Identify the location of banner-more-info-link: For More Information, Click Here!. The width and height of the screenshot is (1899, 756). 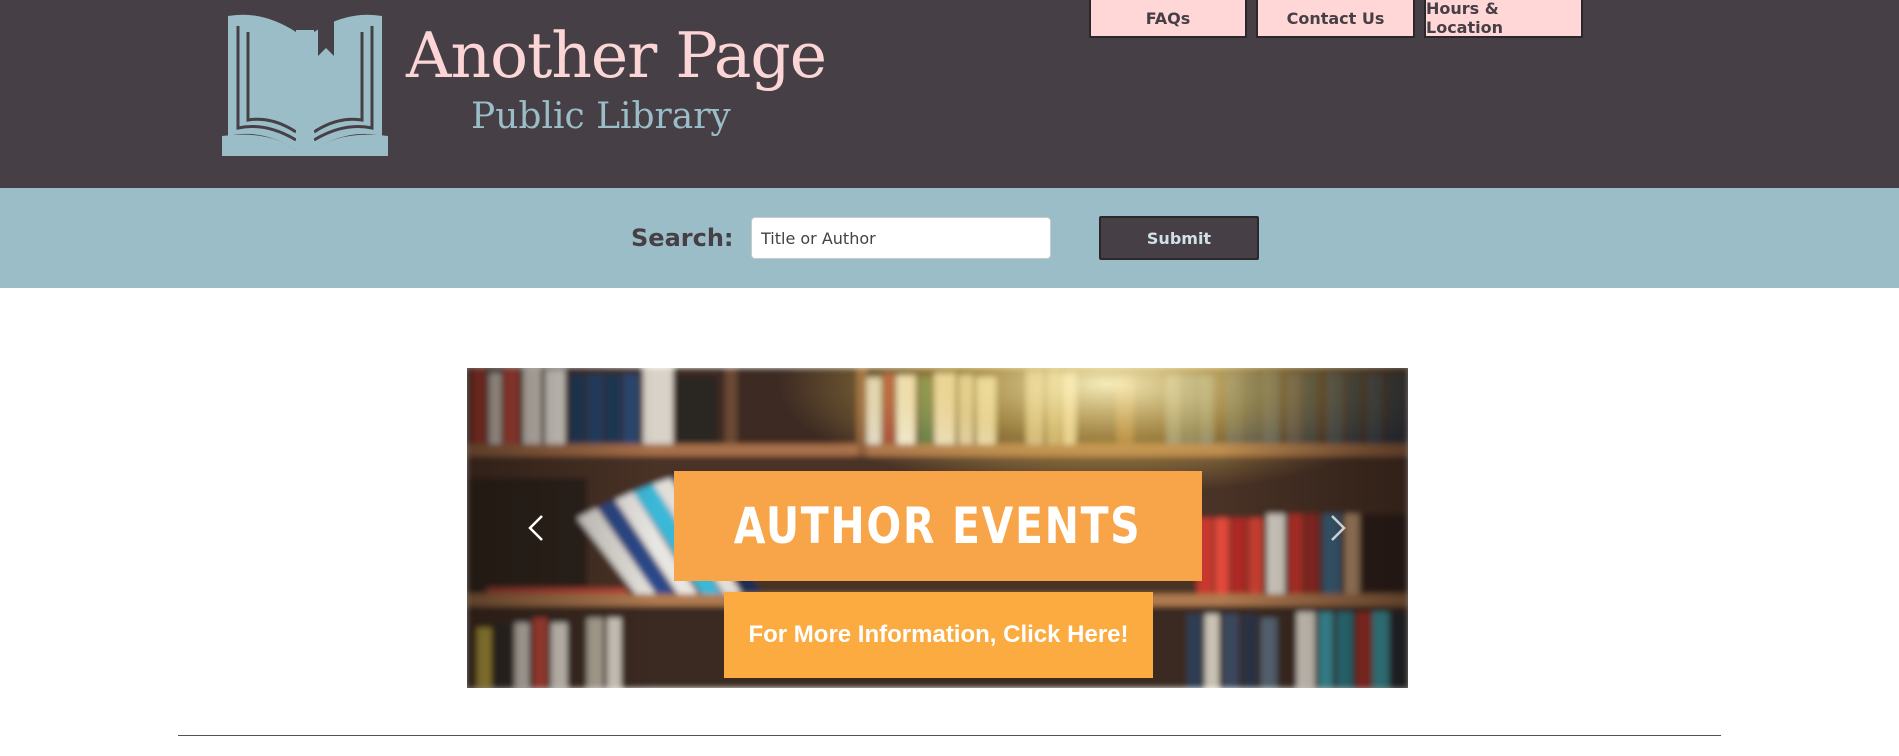
(938, 635).